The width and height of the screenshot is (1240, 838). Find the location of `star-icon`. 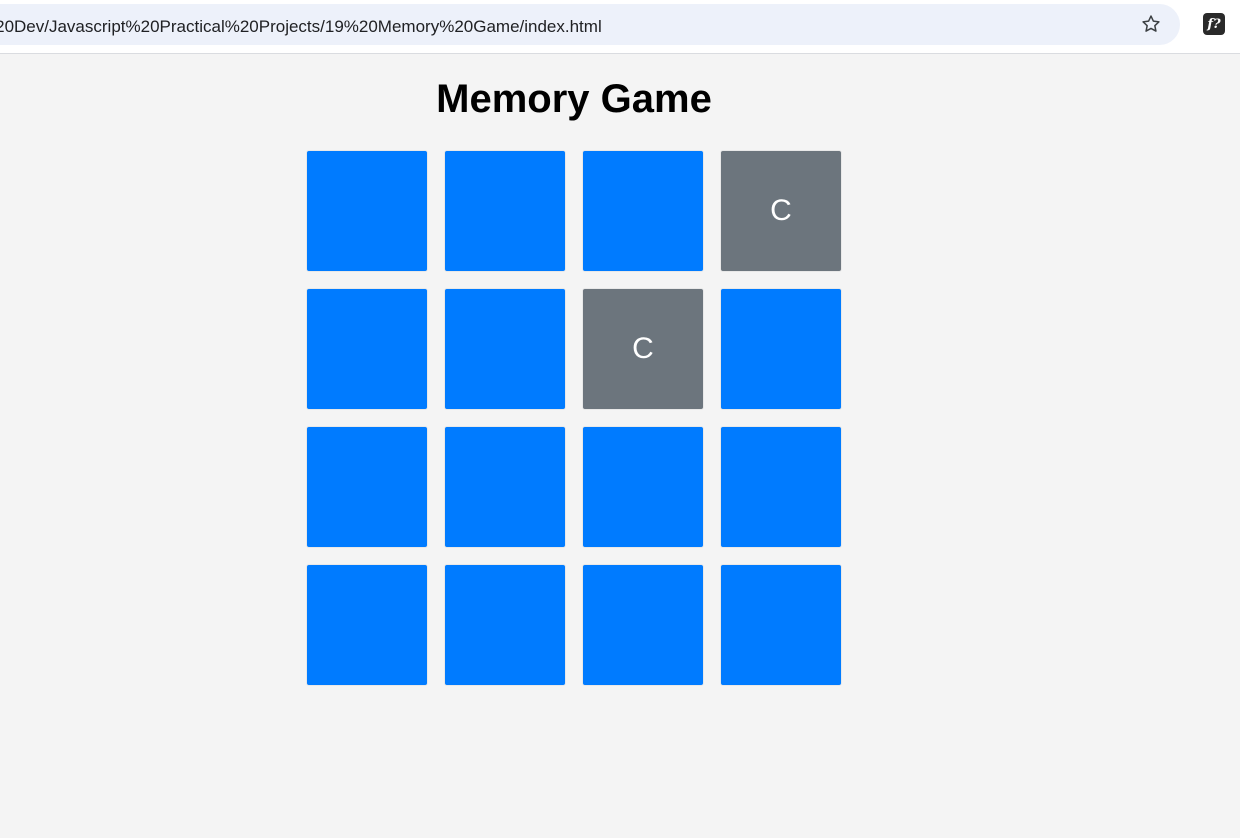

star-icon is located at coordinates (1151, 23).